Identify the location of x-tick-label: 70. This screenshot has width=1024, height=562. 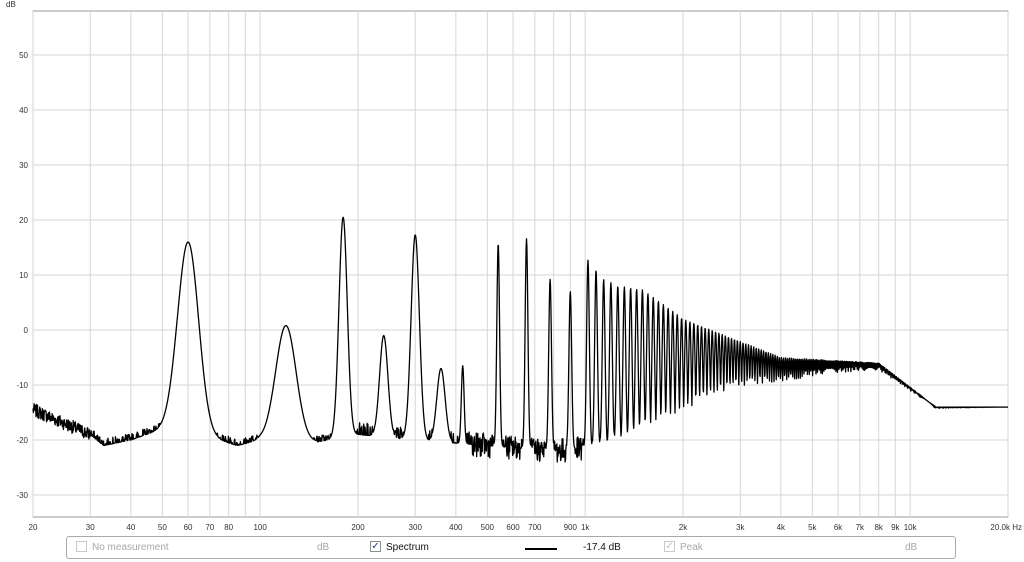
(209, 527).